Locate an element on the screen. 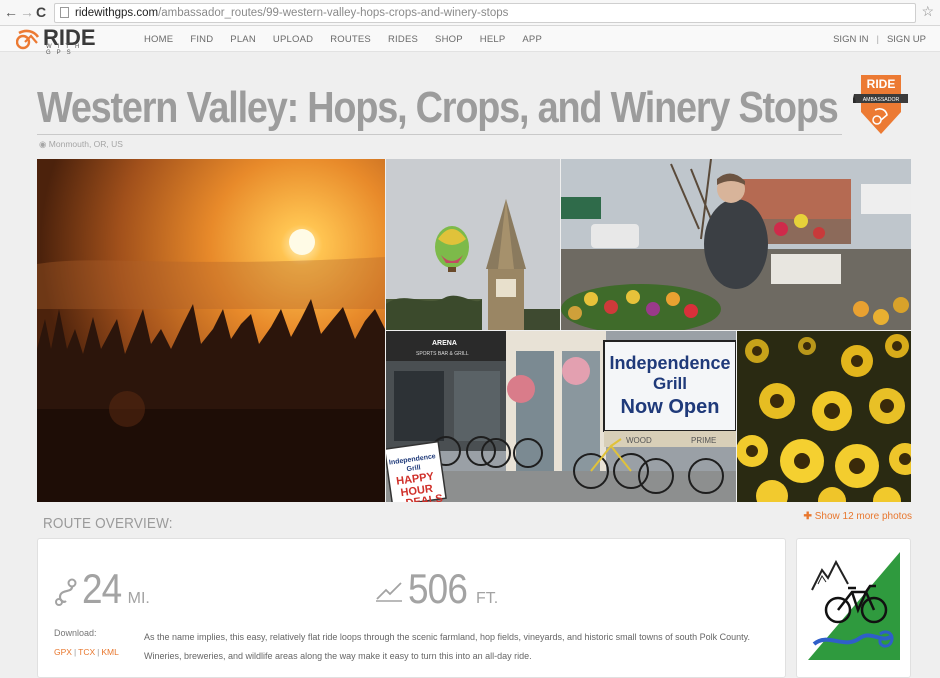 This screenshot has width=940, height=678. forward-arrow-icon: → is located at coordinates (27, 12).